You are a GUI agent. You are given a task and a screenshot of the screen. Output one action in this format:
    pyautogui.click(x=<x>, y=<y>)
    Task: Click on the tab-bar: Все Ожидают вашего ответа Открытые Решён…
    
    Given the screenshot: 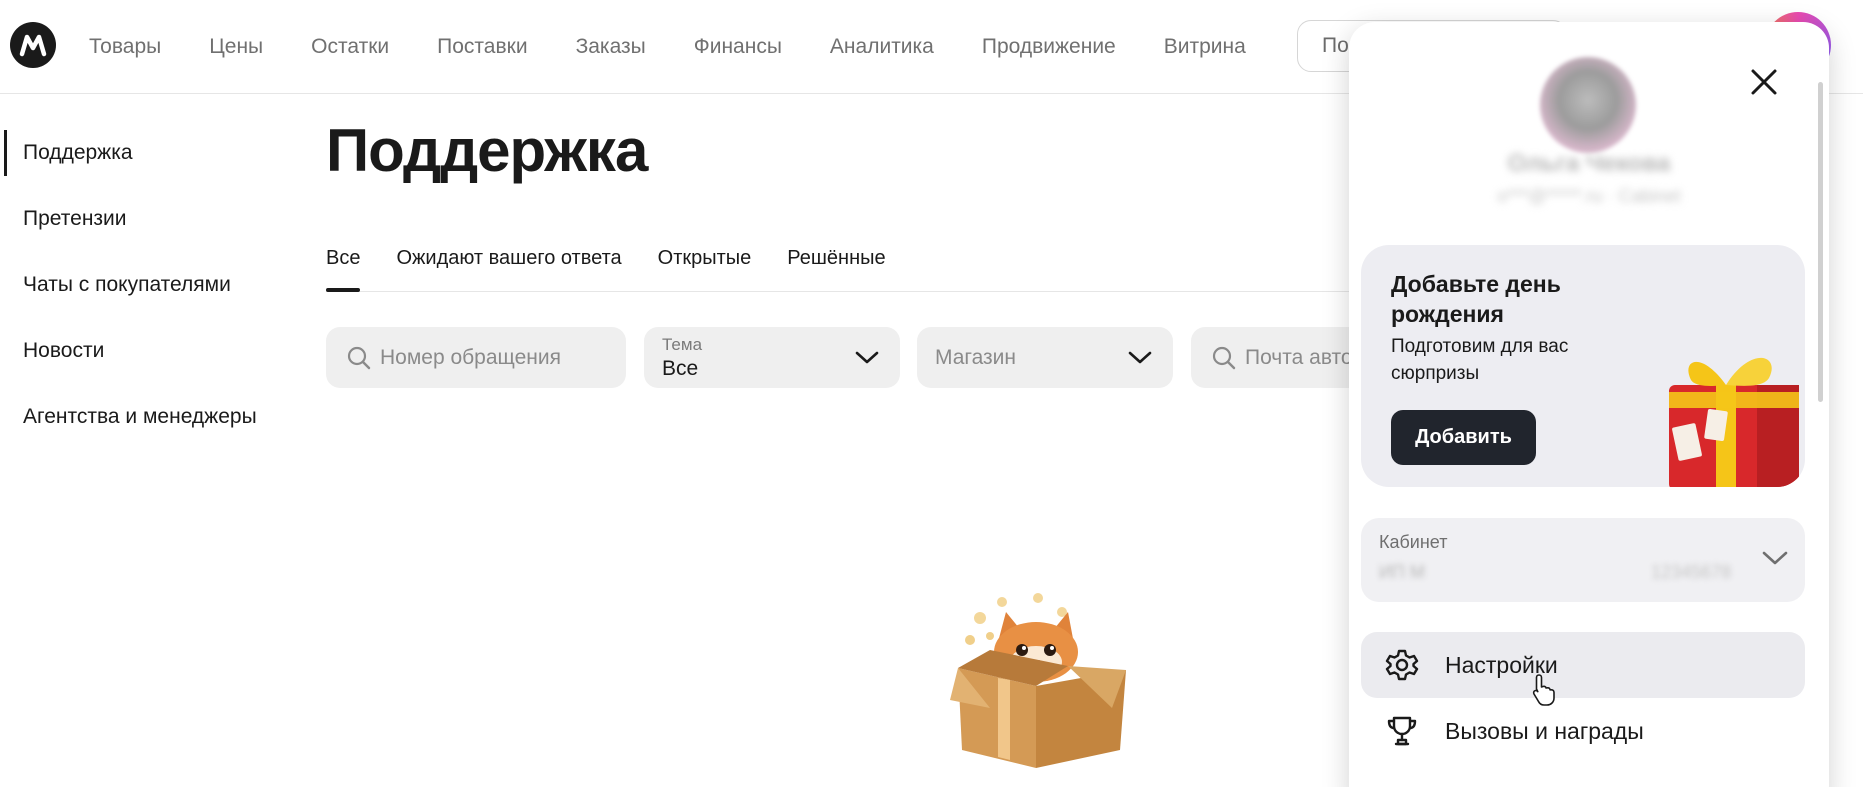 What is the action you would take?
    pyautogui.click(x=851, y=261)
    